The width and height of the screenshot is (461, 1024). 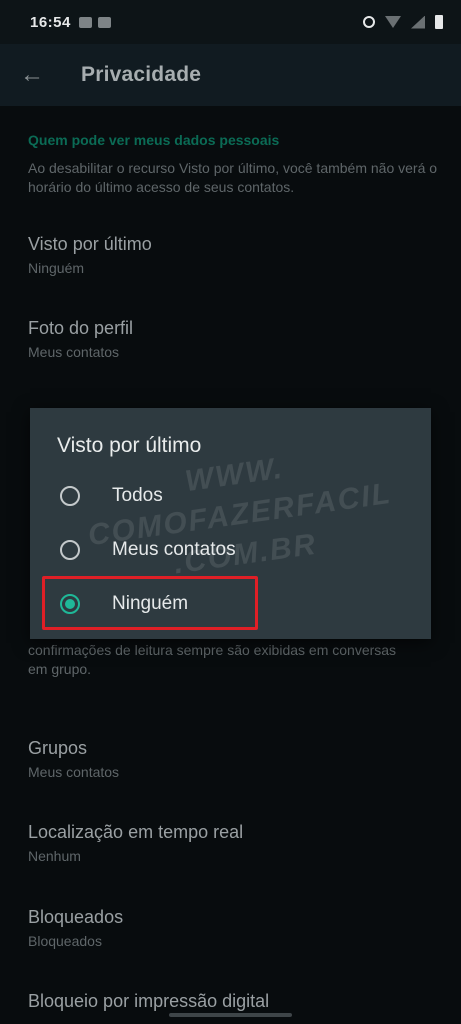 I want to click on status-bar: 16:54, so click(x=230, y=22).